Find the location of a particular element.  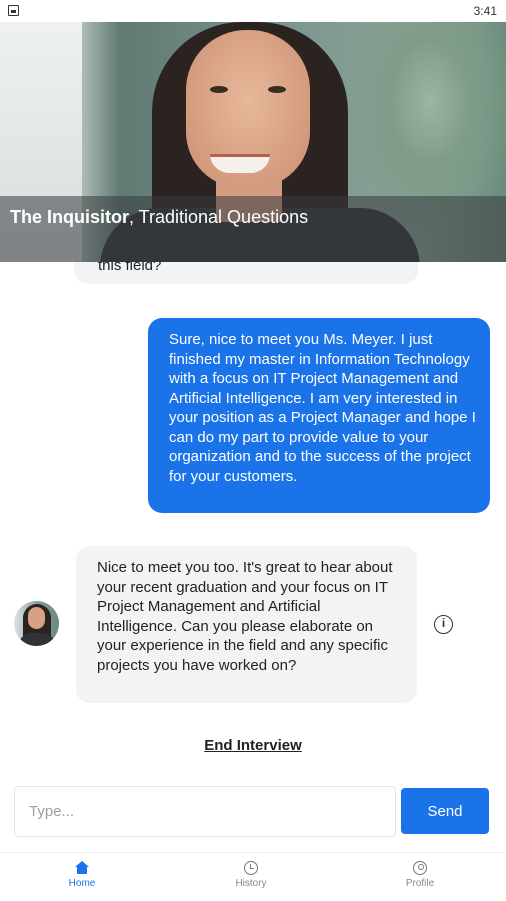

end-interview-link: End Interview is located at coordinates (253, 745).